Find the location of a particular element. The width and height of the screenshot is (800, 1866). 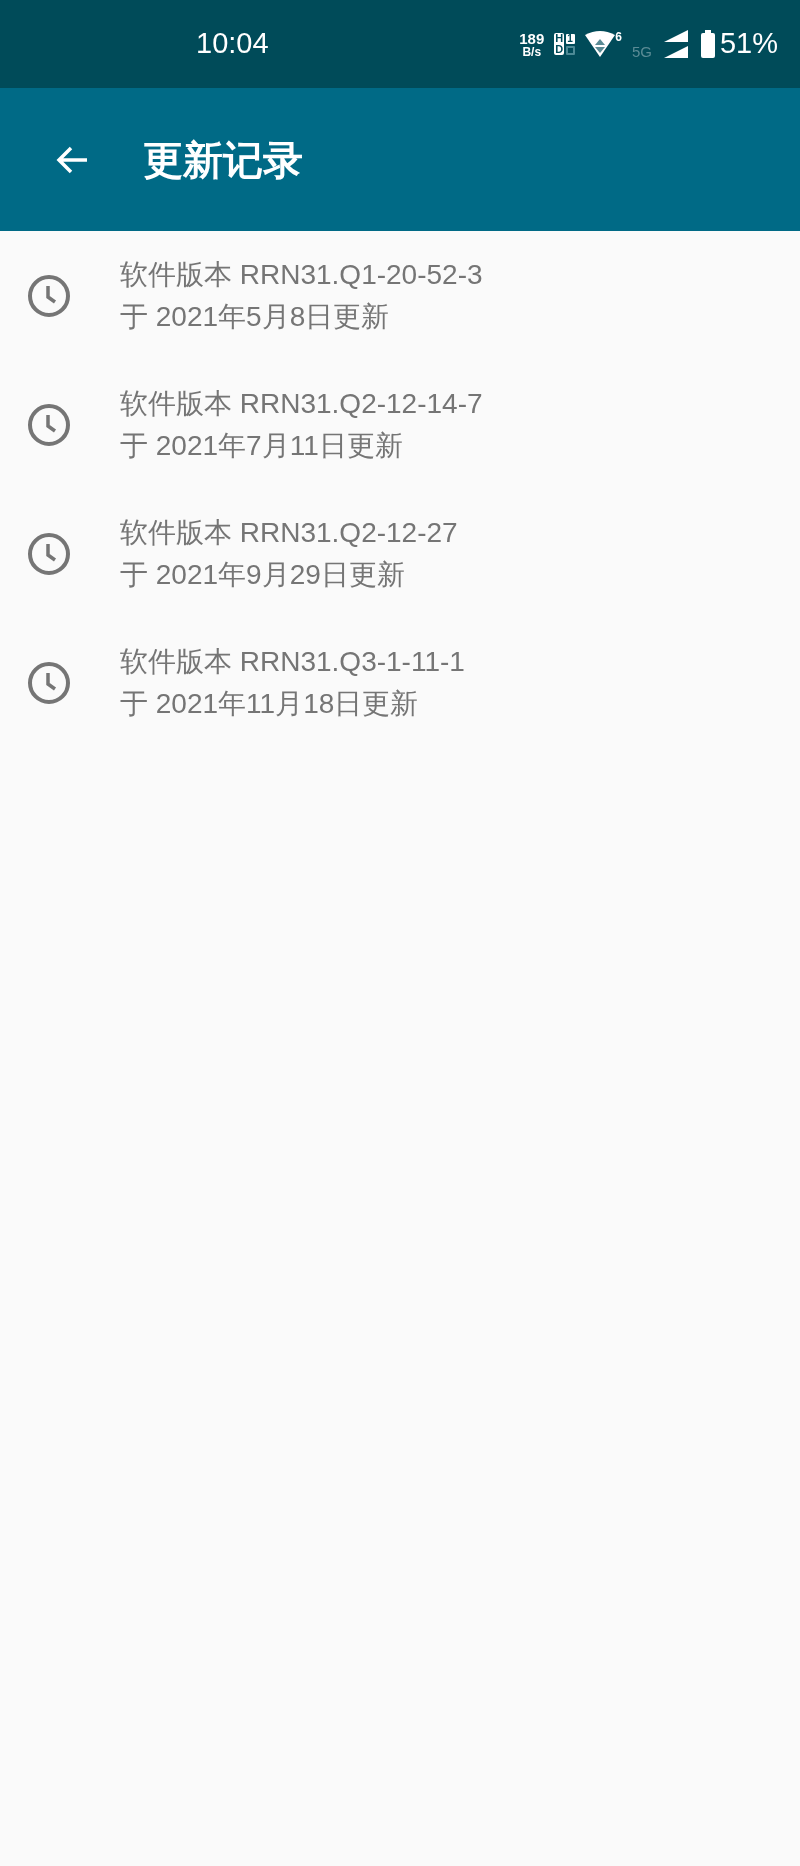

back-arrow-icon is located at coordinates (72, 159).